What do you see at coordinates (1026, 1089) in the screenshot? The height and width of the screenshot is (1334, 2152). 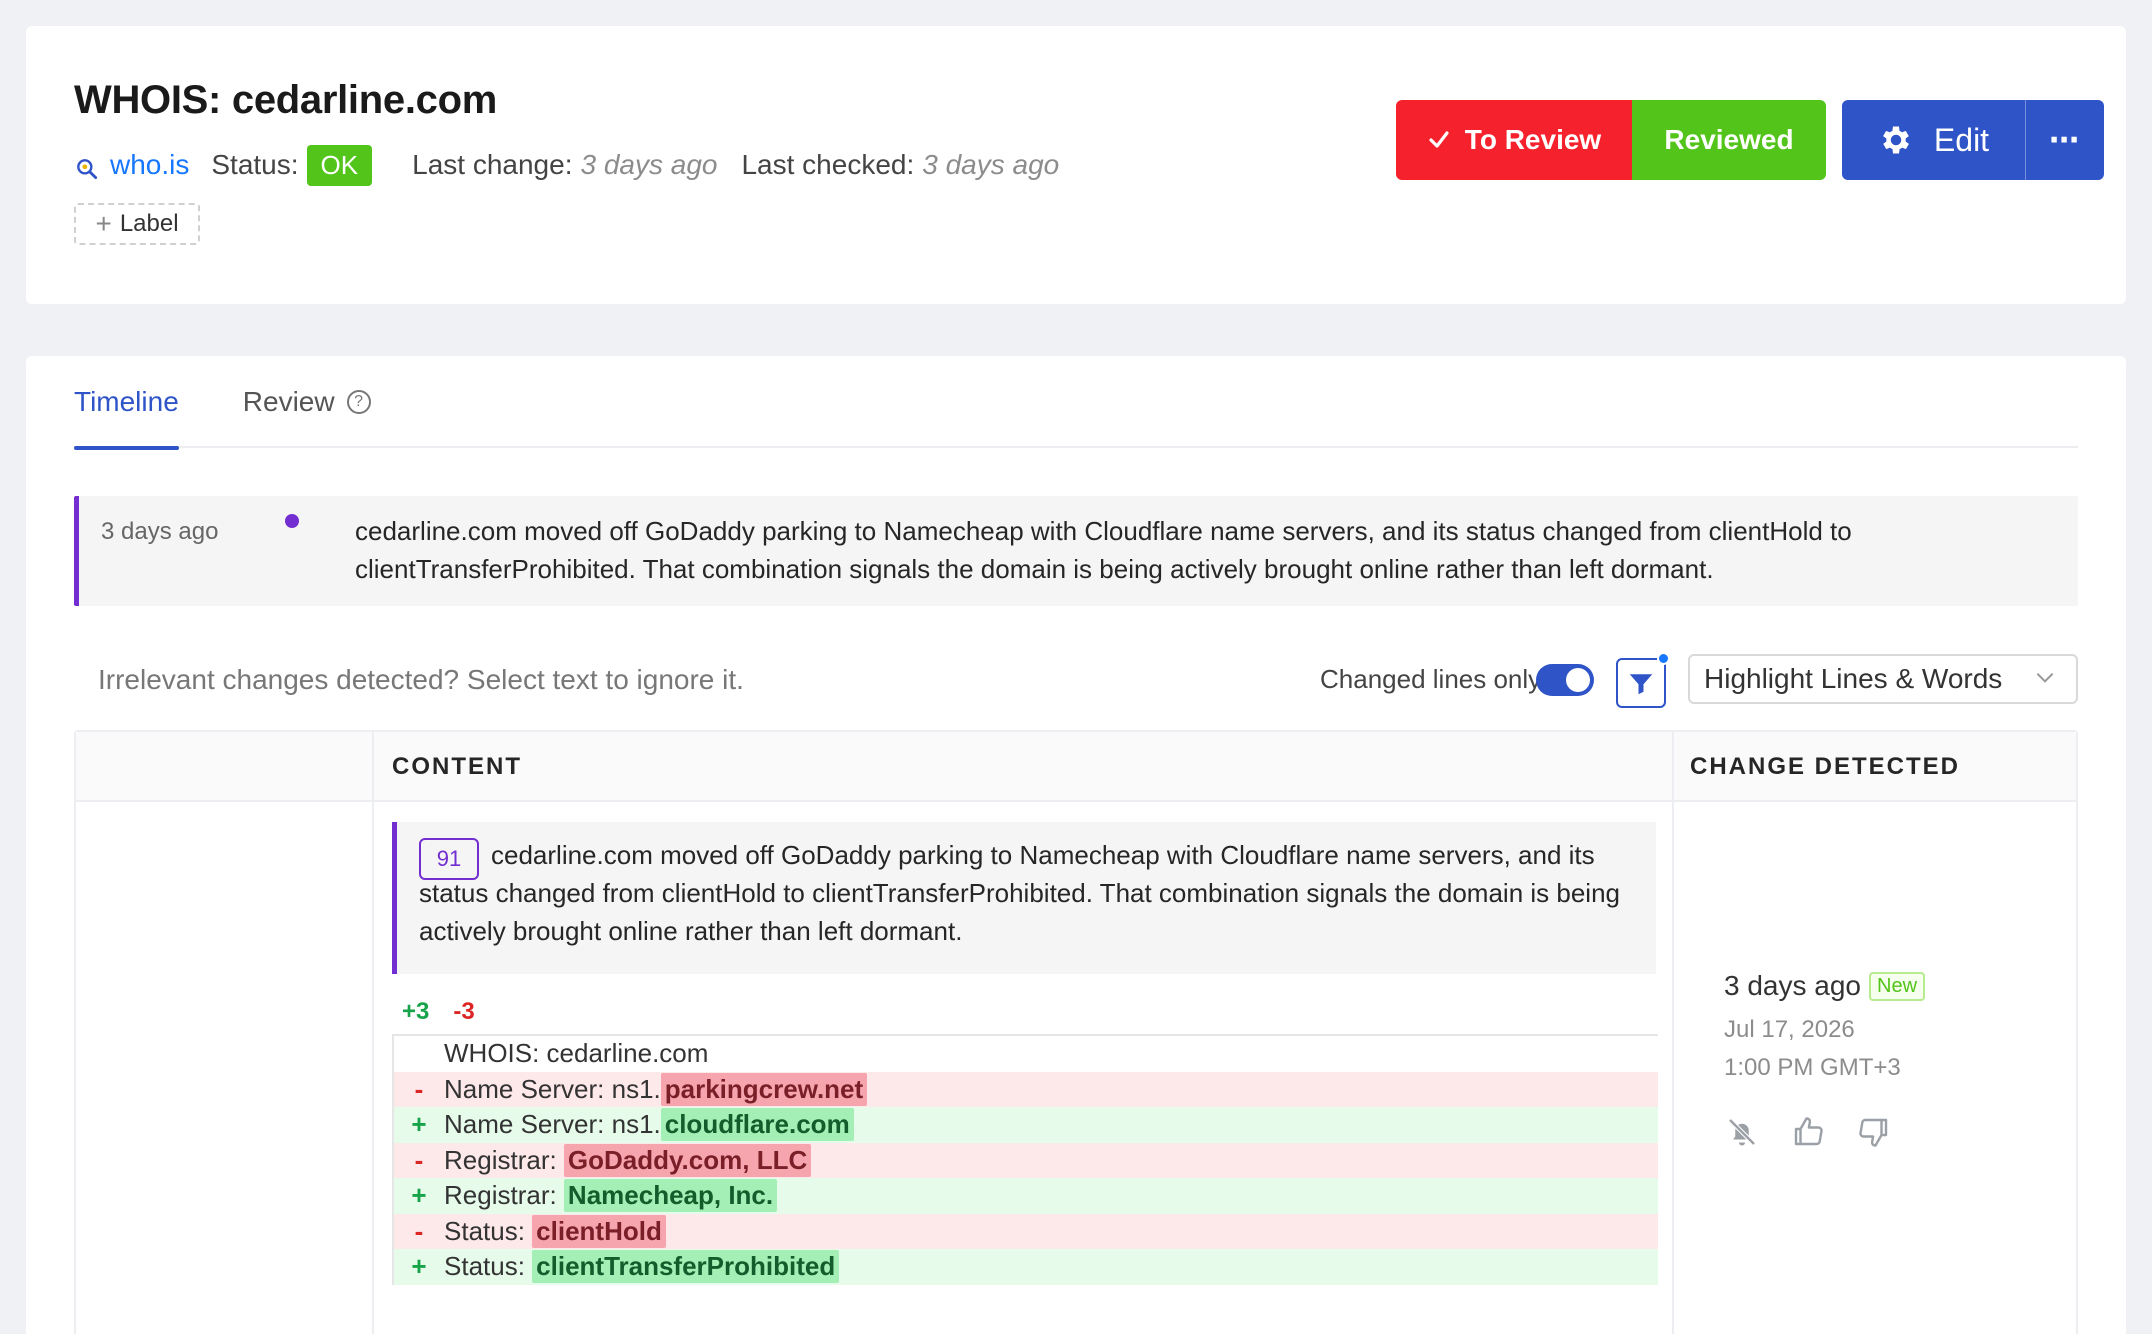 I see `diff-line-removed: - Name Server: ns1. parkingcrew.net` at bounding box center [1026, 1089].